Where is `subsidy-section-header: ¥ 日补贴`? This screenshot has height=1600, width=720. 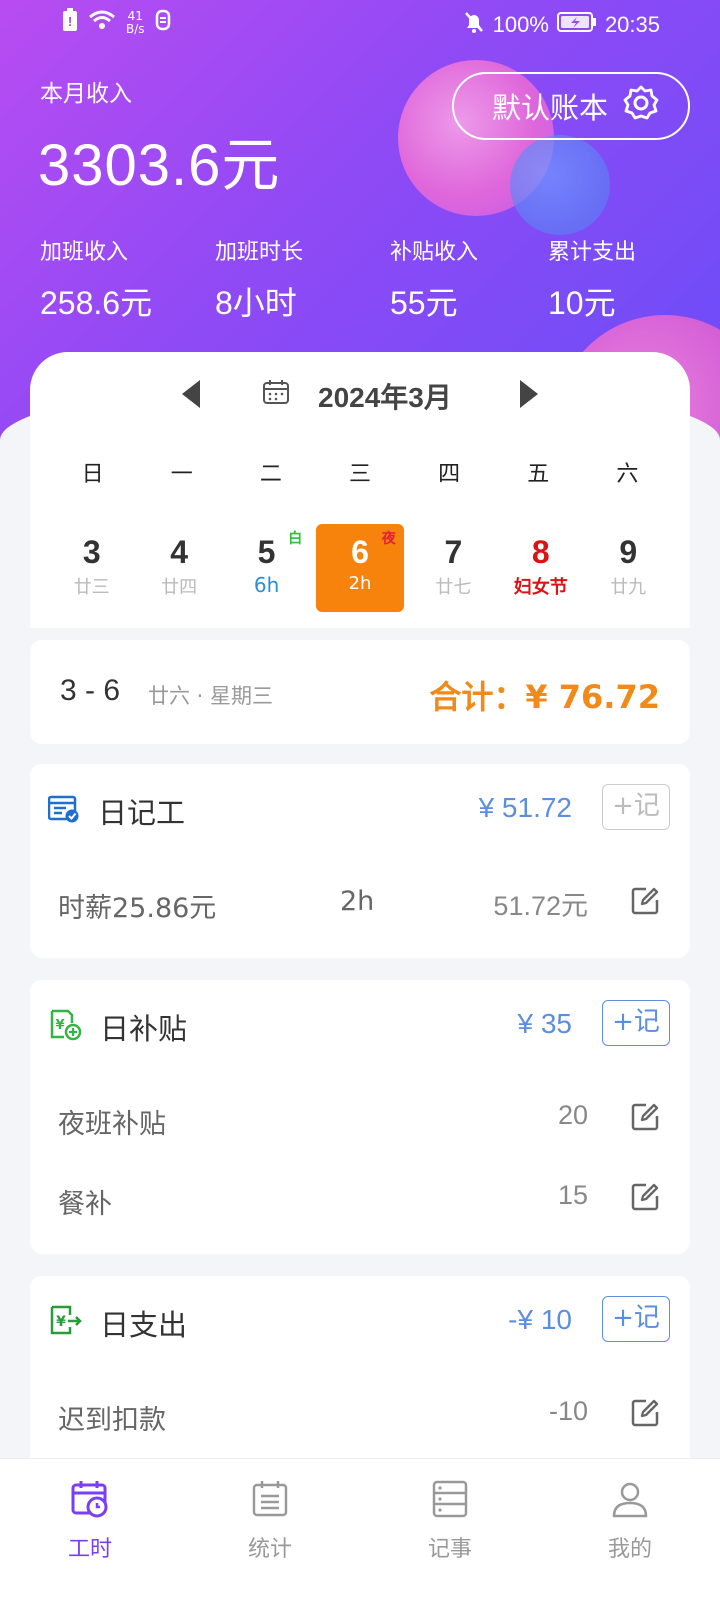
subsidy-section-header: ¥ 日补贴 is located at coordinates (117, 1027).